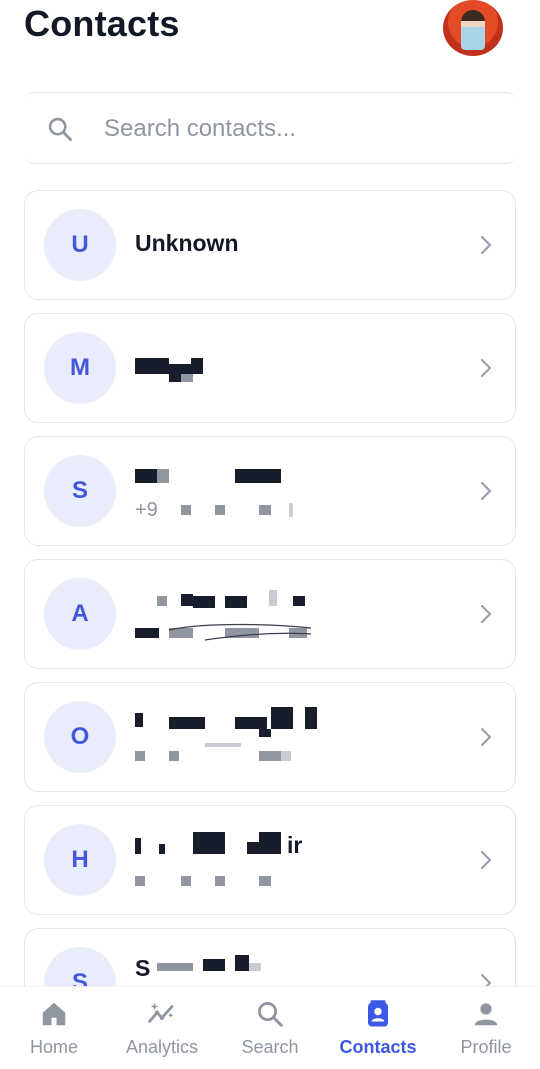 The image size is (540, 1069). Describe the element at coordinates (80, 737) in the screenshot. I see `contact-initial: O` at that location.